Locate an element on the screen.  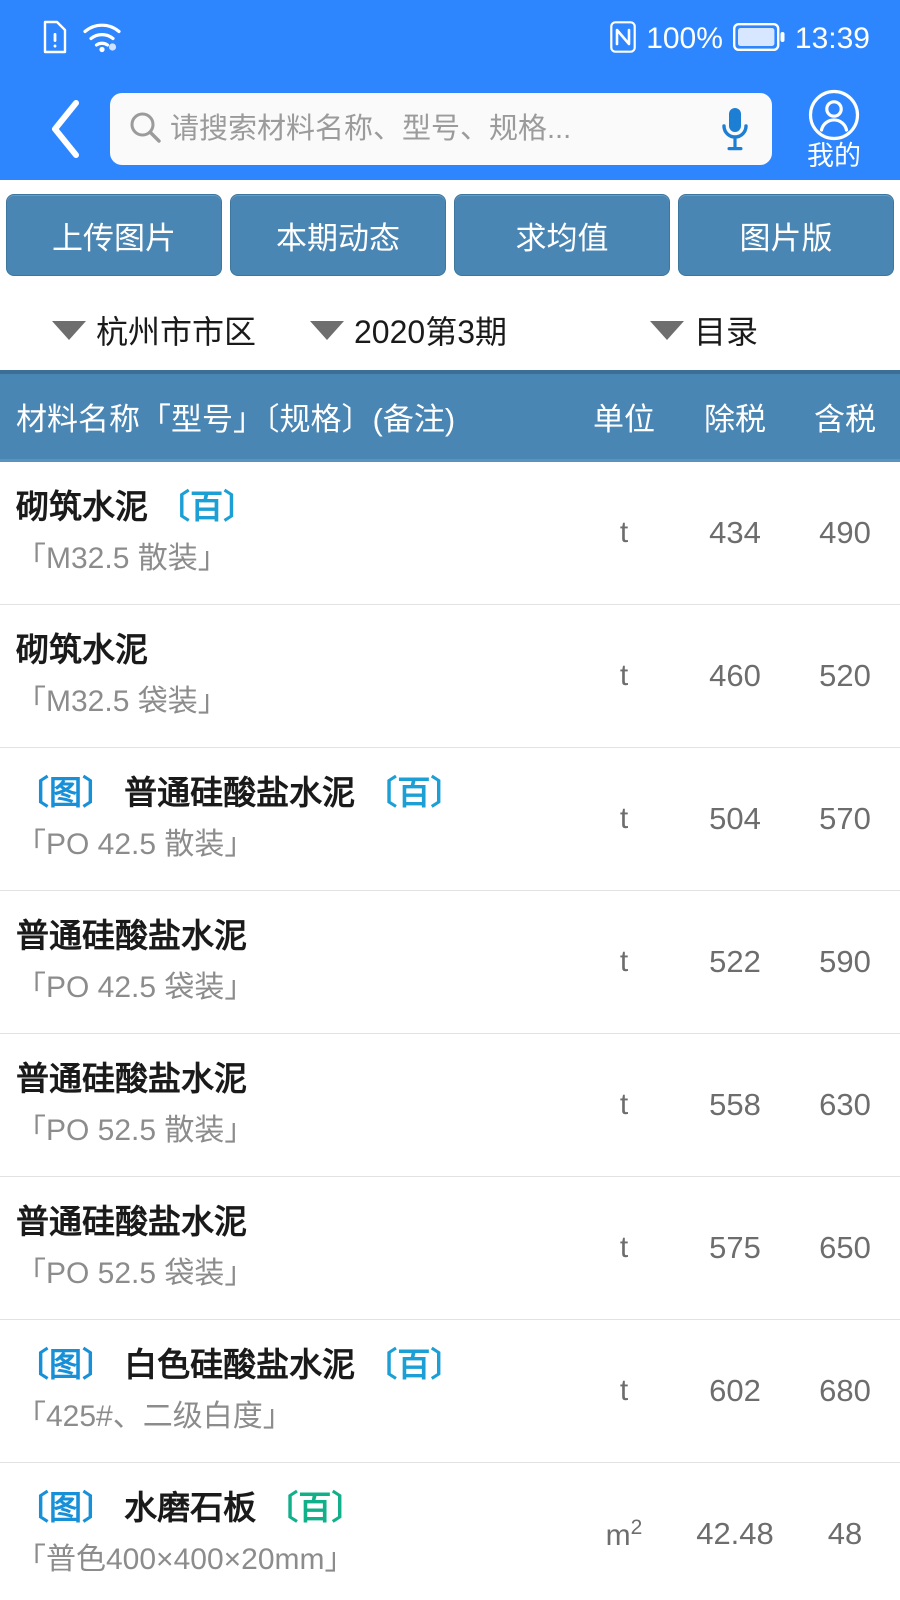
filter-region: 杭州市市区 is located at coordinates (160, 330).